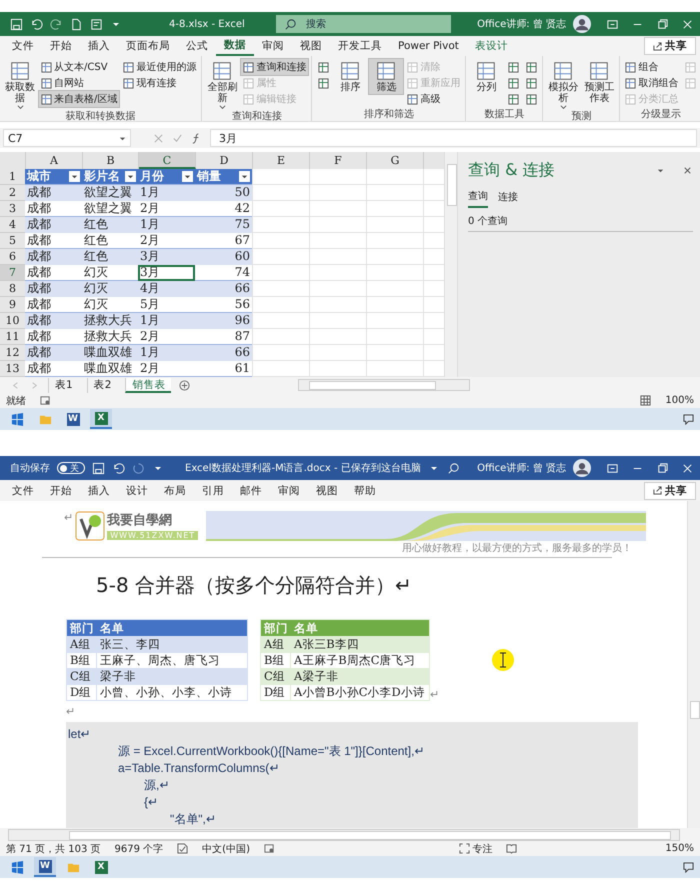 Image resolution: width=700 pixels, height=889 pixels. I want to click on language: 中文(中国), so click(226, 849).